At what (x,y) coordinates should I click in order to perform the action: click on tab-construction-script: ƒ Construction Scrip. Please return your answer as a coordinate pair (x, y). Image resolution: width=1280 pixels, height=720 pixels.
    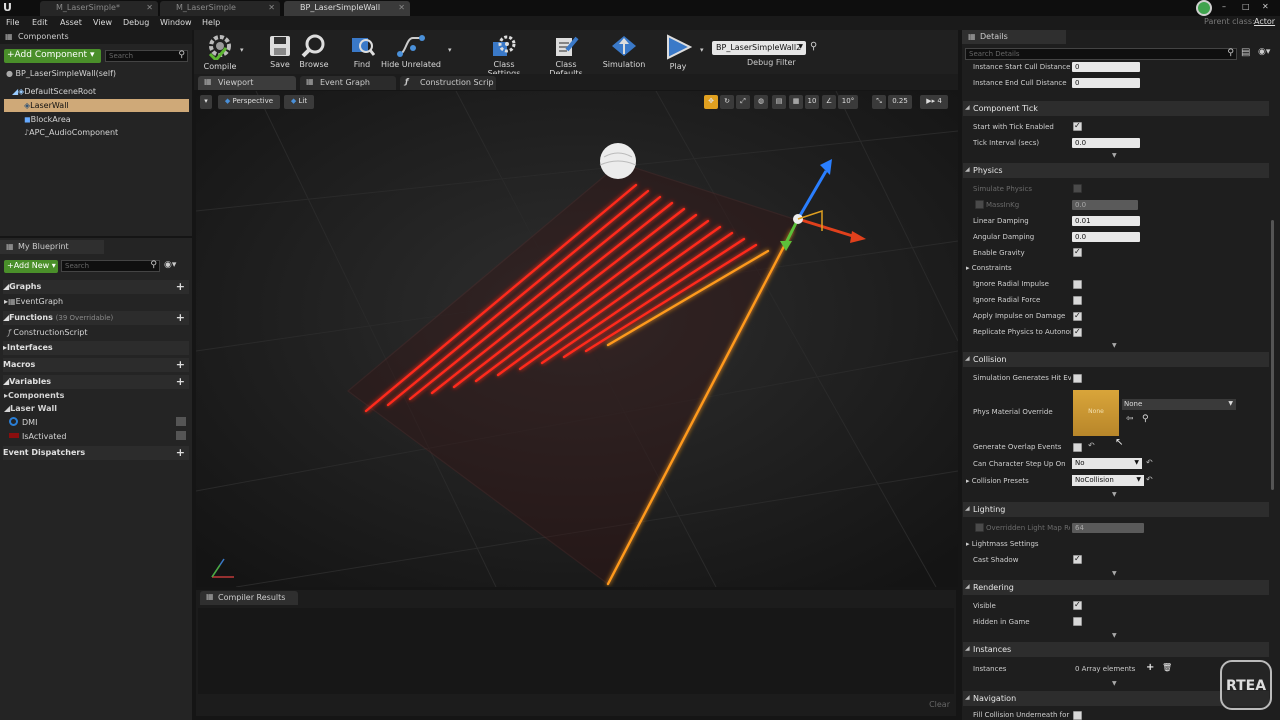
    Looking at the image, I should click on (448, 83).